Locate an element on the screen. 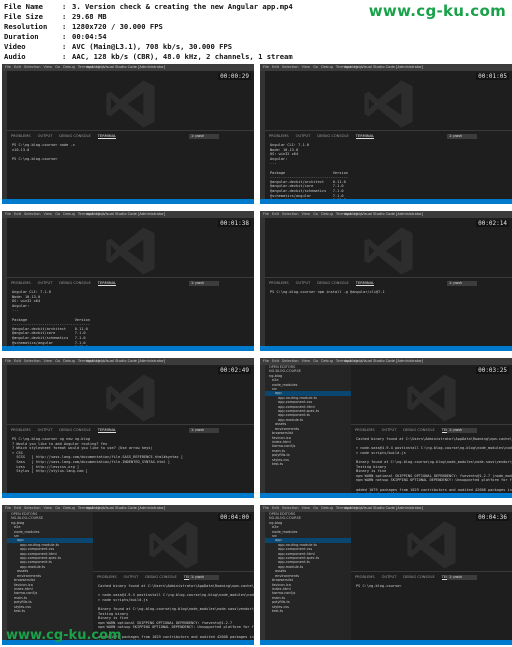  duration-row: Duration:00:04:54 is located at coordinates (55, 36).